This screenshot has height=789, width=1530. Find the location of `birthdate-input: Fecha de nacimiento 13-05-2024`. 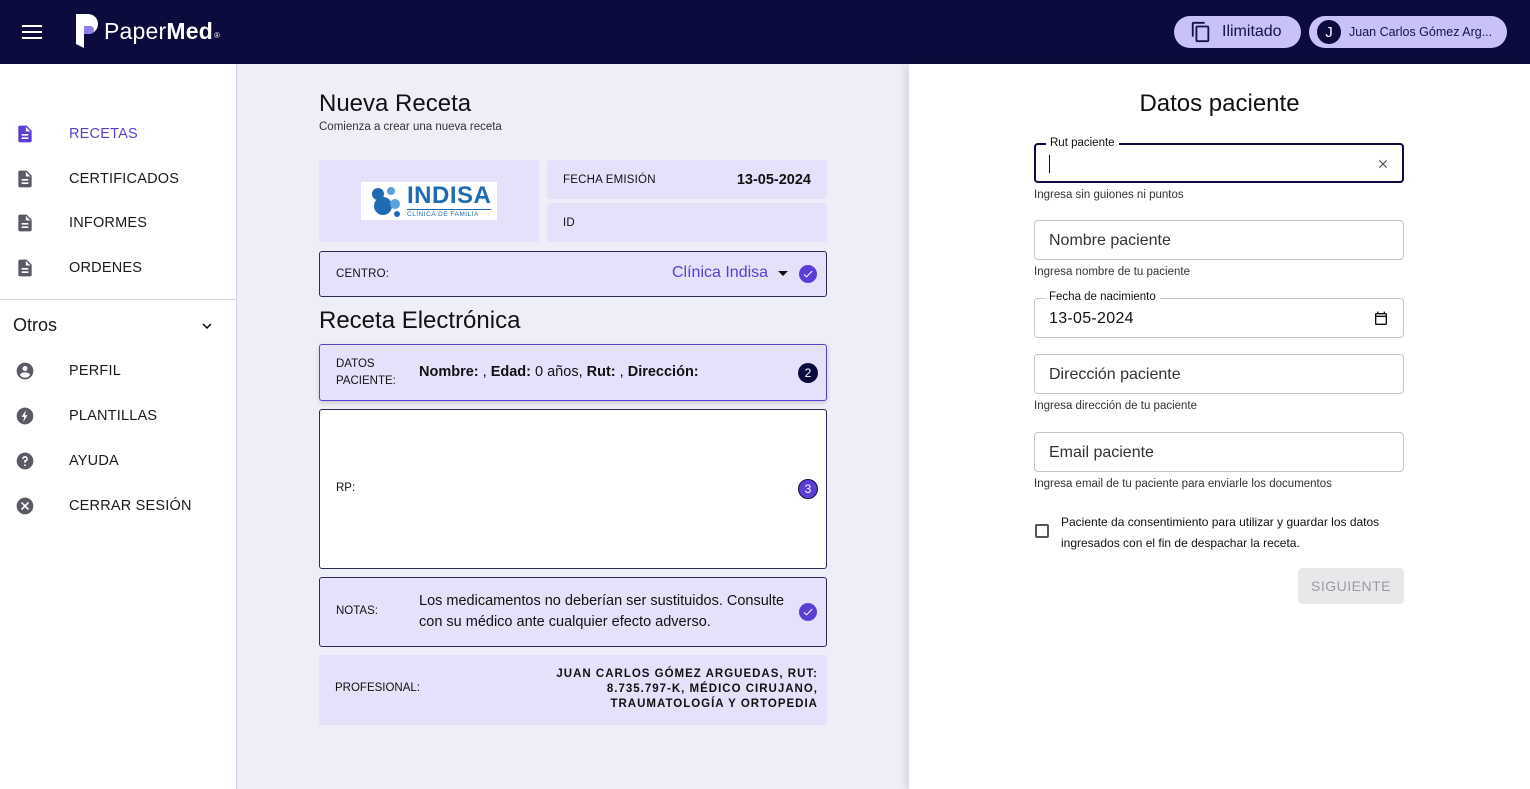

birthdate-input: Fecha de nacimiento 13-05-2024 is located at coordinates (1219, 314).